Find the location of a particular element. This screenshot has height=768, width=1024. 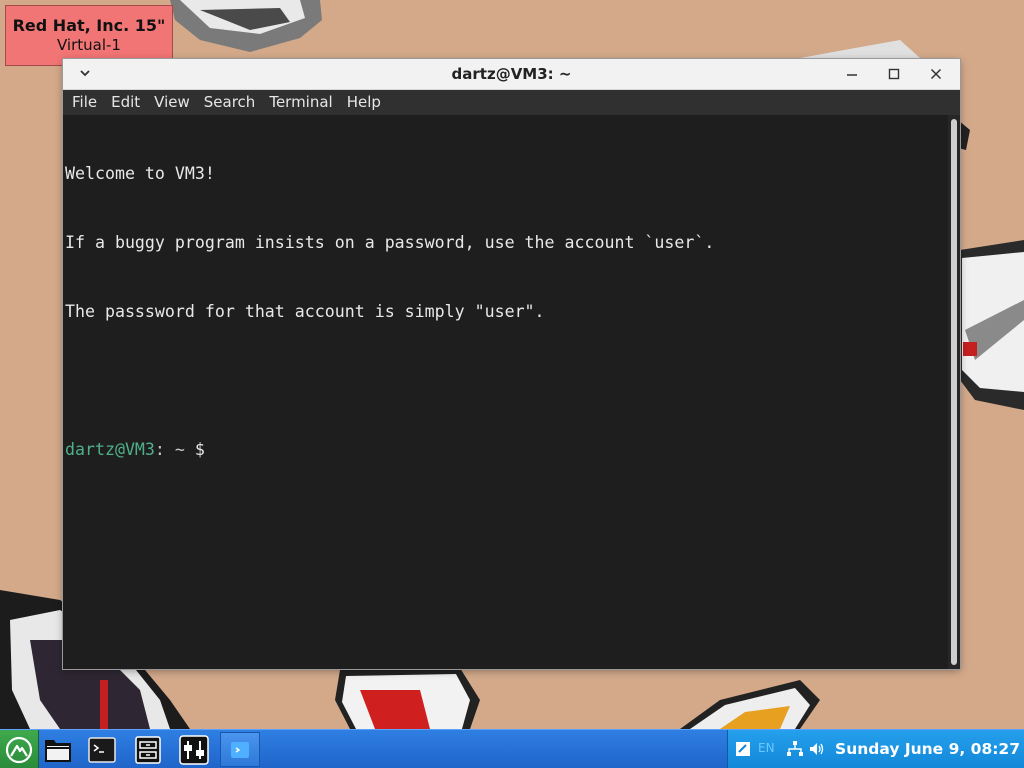

menu-file: File is located at coordinates (84, 102).